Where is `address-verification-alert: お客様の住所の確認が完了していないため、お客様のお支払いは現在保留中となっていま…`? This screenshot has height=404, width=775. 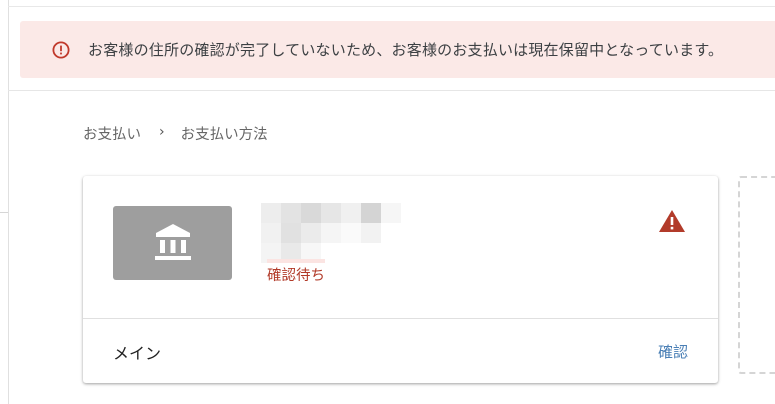 address-verification-alert: お客様の住所の確認が完了していないため、お客様のお支払いは現在保留中となっていま… is located at coordinates (397, 49).